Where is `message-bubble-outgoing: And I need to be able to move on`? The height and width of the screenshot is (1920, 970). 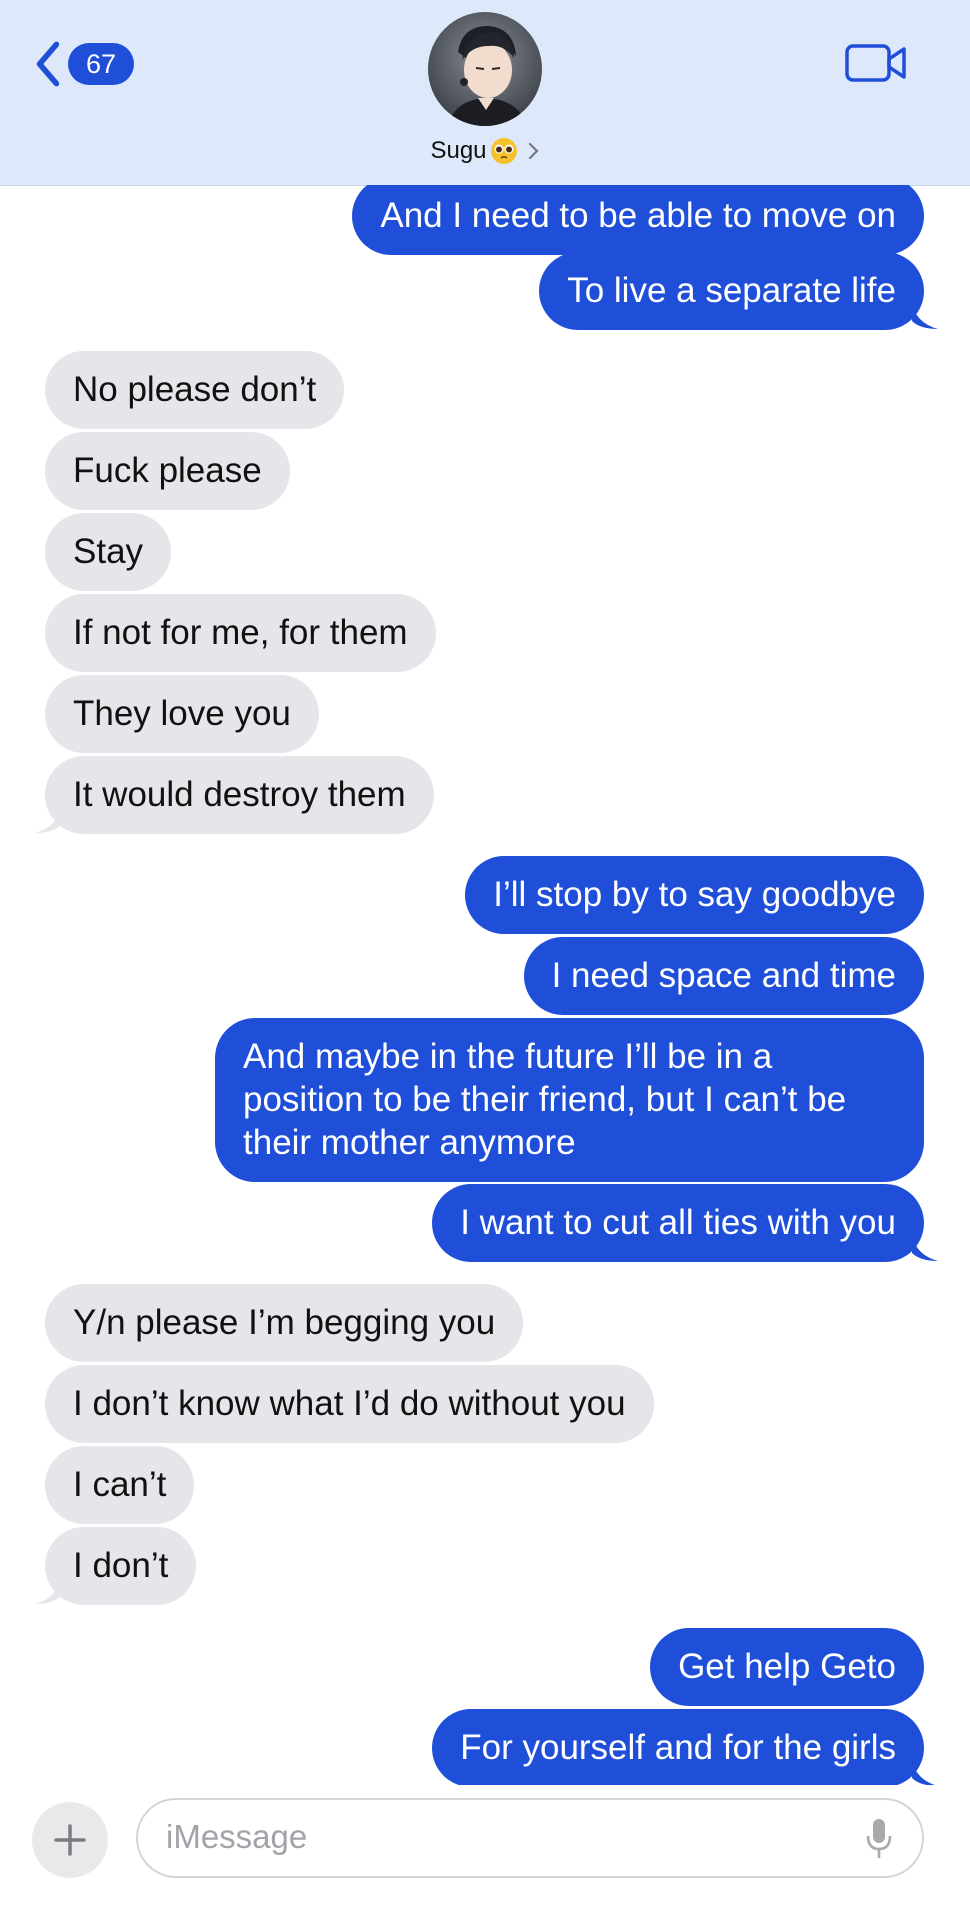
message-bubble-outgoing: And I need to be able to move on is located at coordinates (638, 220).